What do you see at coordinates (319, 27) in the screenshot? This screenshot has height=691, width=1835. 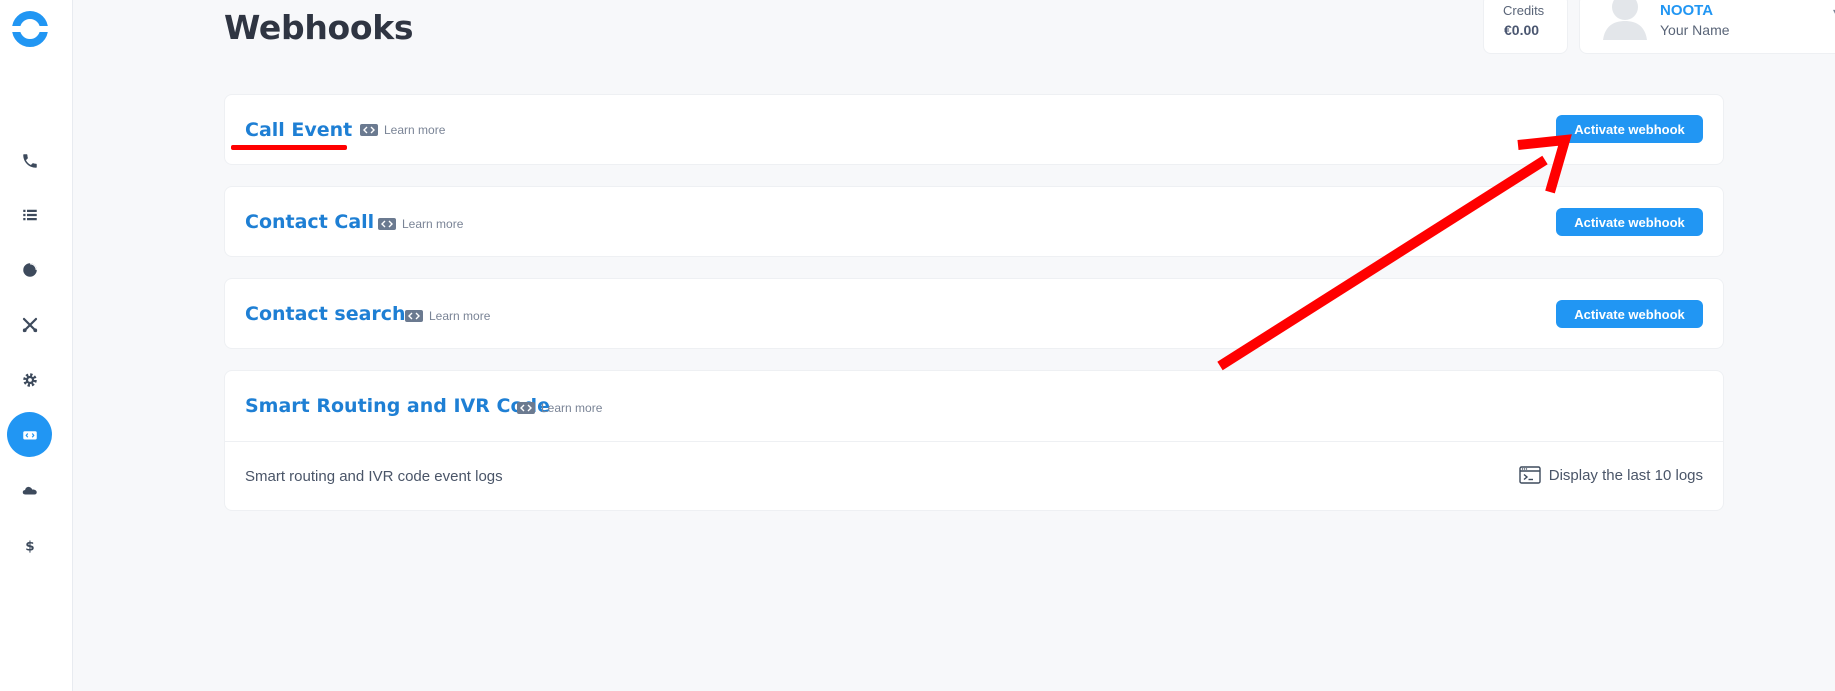 I see `page-title: Webhooks` at bounding box center [319, 27].